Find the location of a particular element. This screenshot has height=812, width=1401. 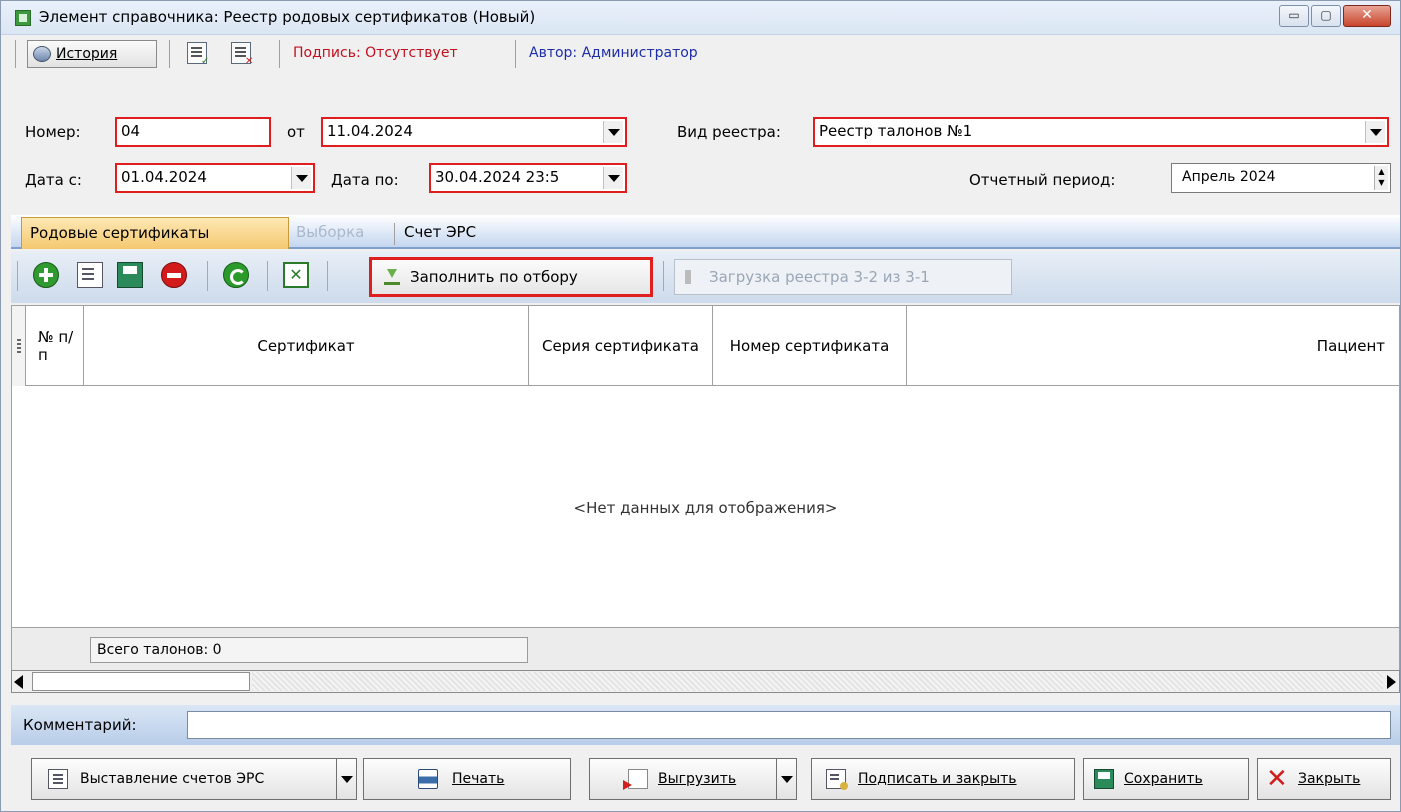

empty-grid-message: <Нет данных для отображения> is located at coordinates (705, 508).